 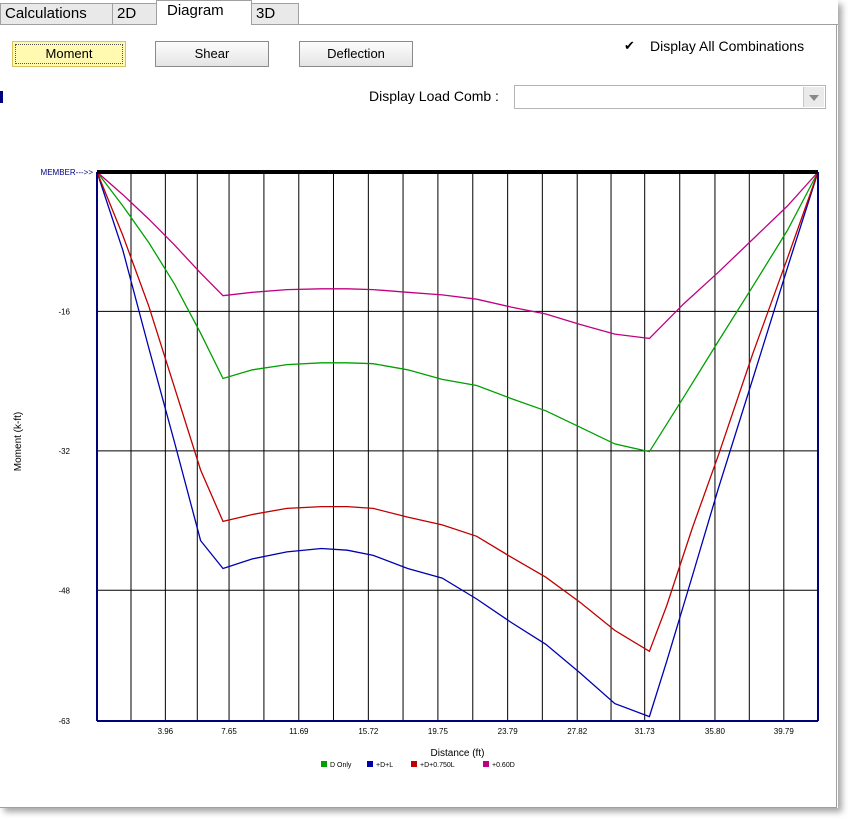 I want to click on member-label: MEMBER--->>, so click(x=67, y=172).